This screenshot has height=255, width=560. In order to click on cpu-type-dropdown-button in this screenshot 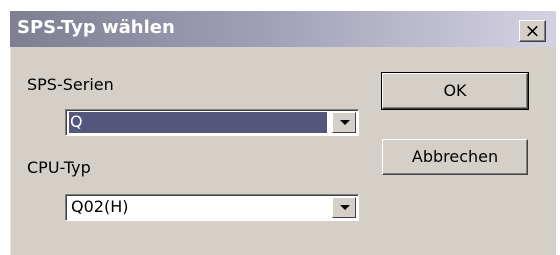, I will do `click(344, 207)`.